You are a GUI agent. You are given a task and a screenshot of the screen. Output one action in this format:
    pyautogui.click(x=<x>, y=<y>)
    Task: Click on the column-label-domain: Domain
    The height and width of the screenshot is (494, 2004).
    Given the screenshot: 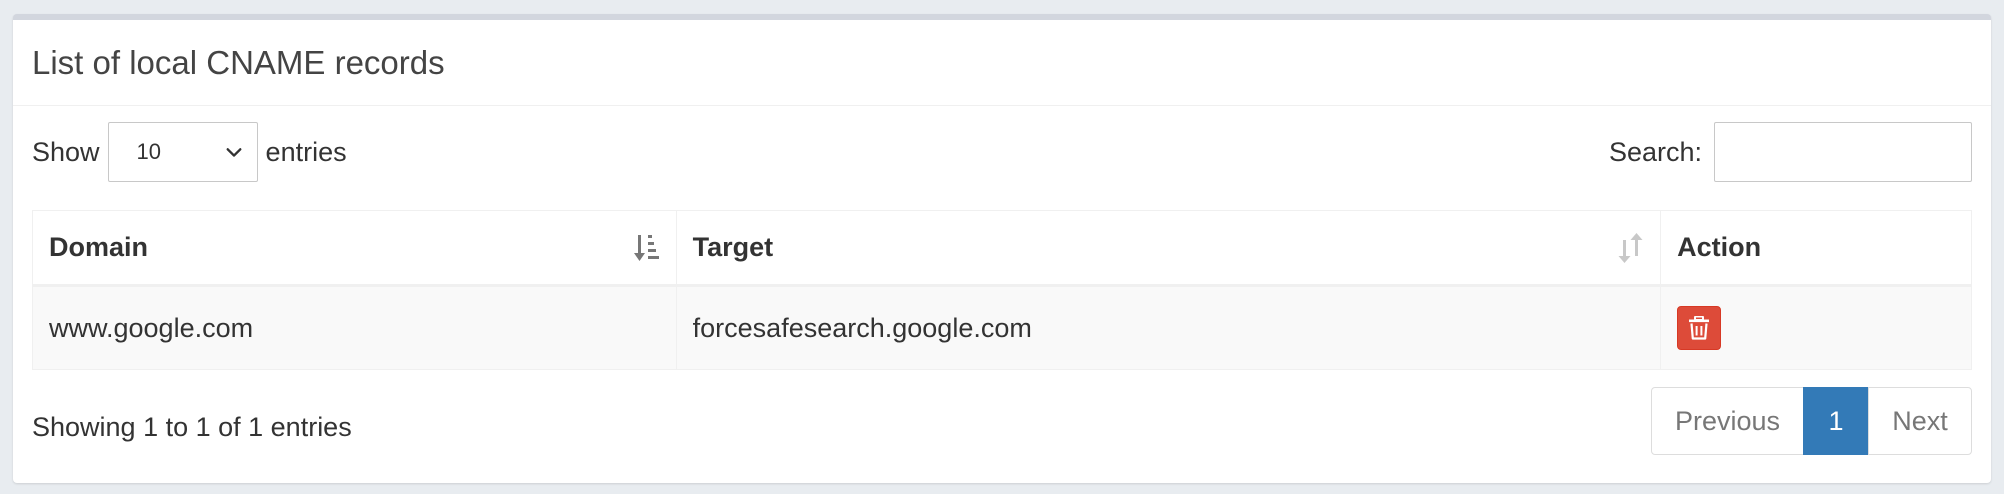 What is the action you would take?
    pyautogui.click(x=99, y=247)
    